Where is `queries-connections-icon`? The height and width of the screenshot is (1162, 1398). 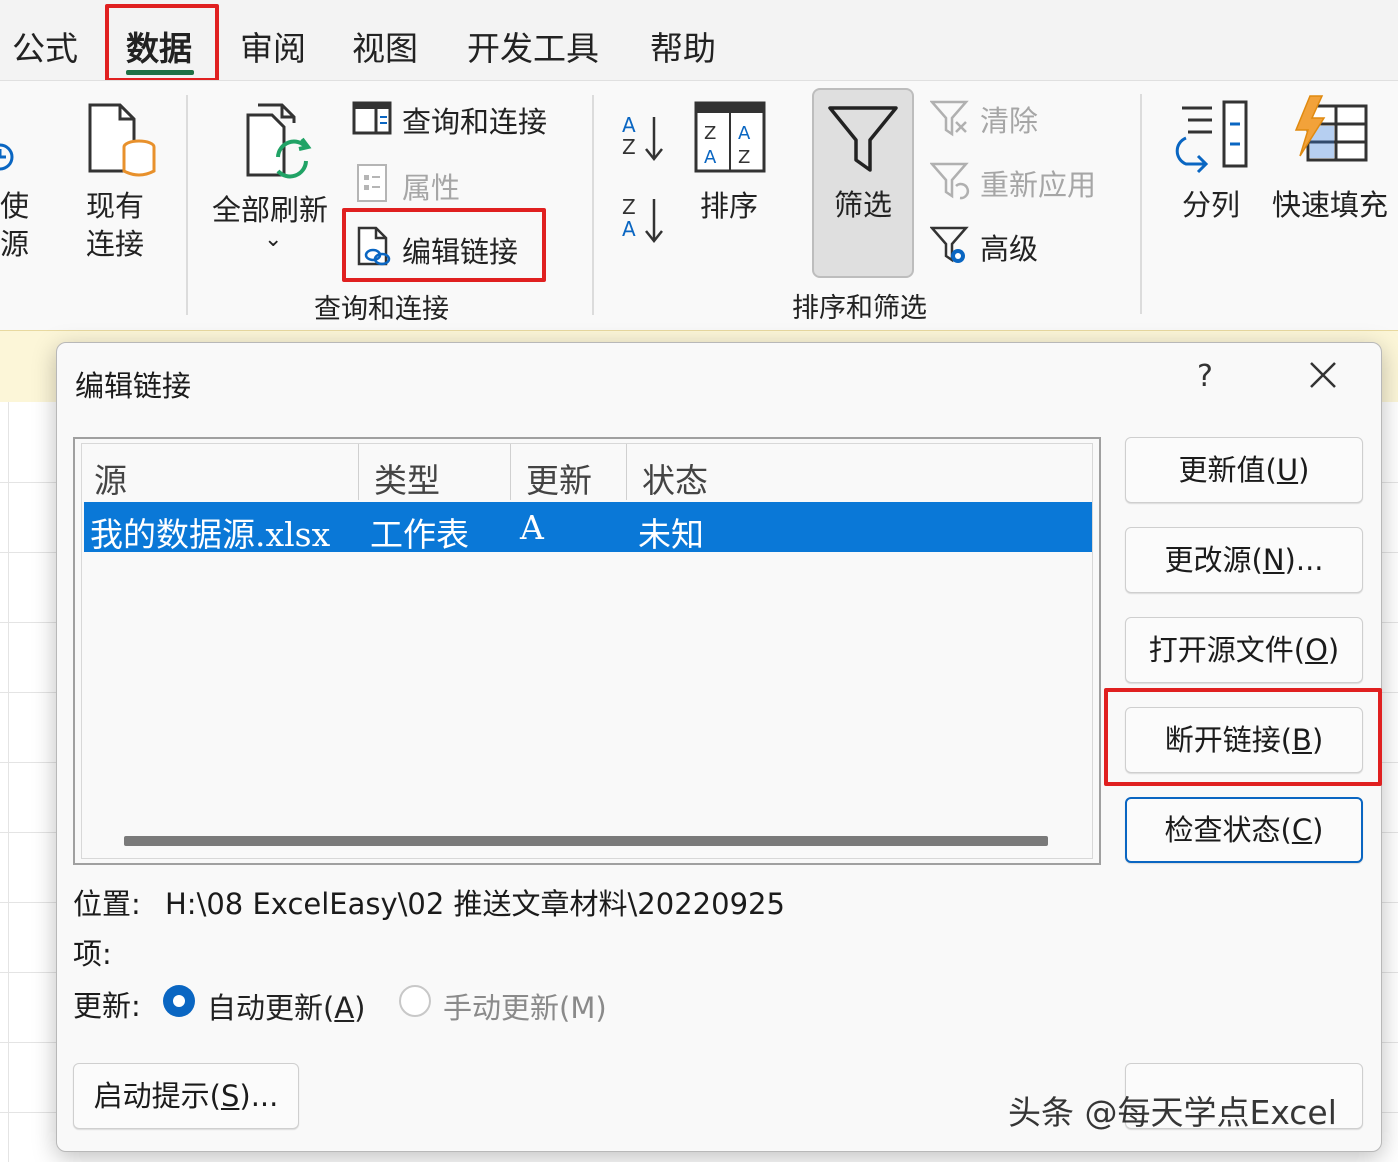 queries-connections-icon is located at coordinates (372, 118).